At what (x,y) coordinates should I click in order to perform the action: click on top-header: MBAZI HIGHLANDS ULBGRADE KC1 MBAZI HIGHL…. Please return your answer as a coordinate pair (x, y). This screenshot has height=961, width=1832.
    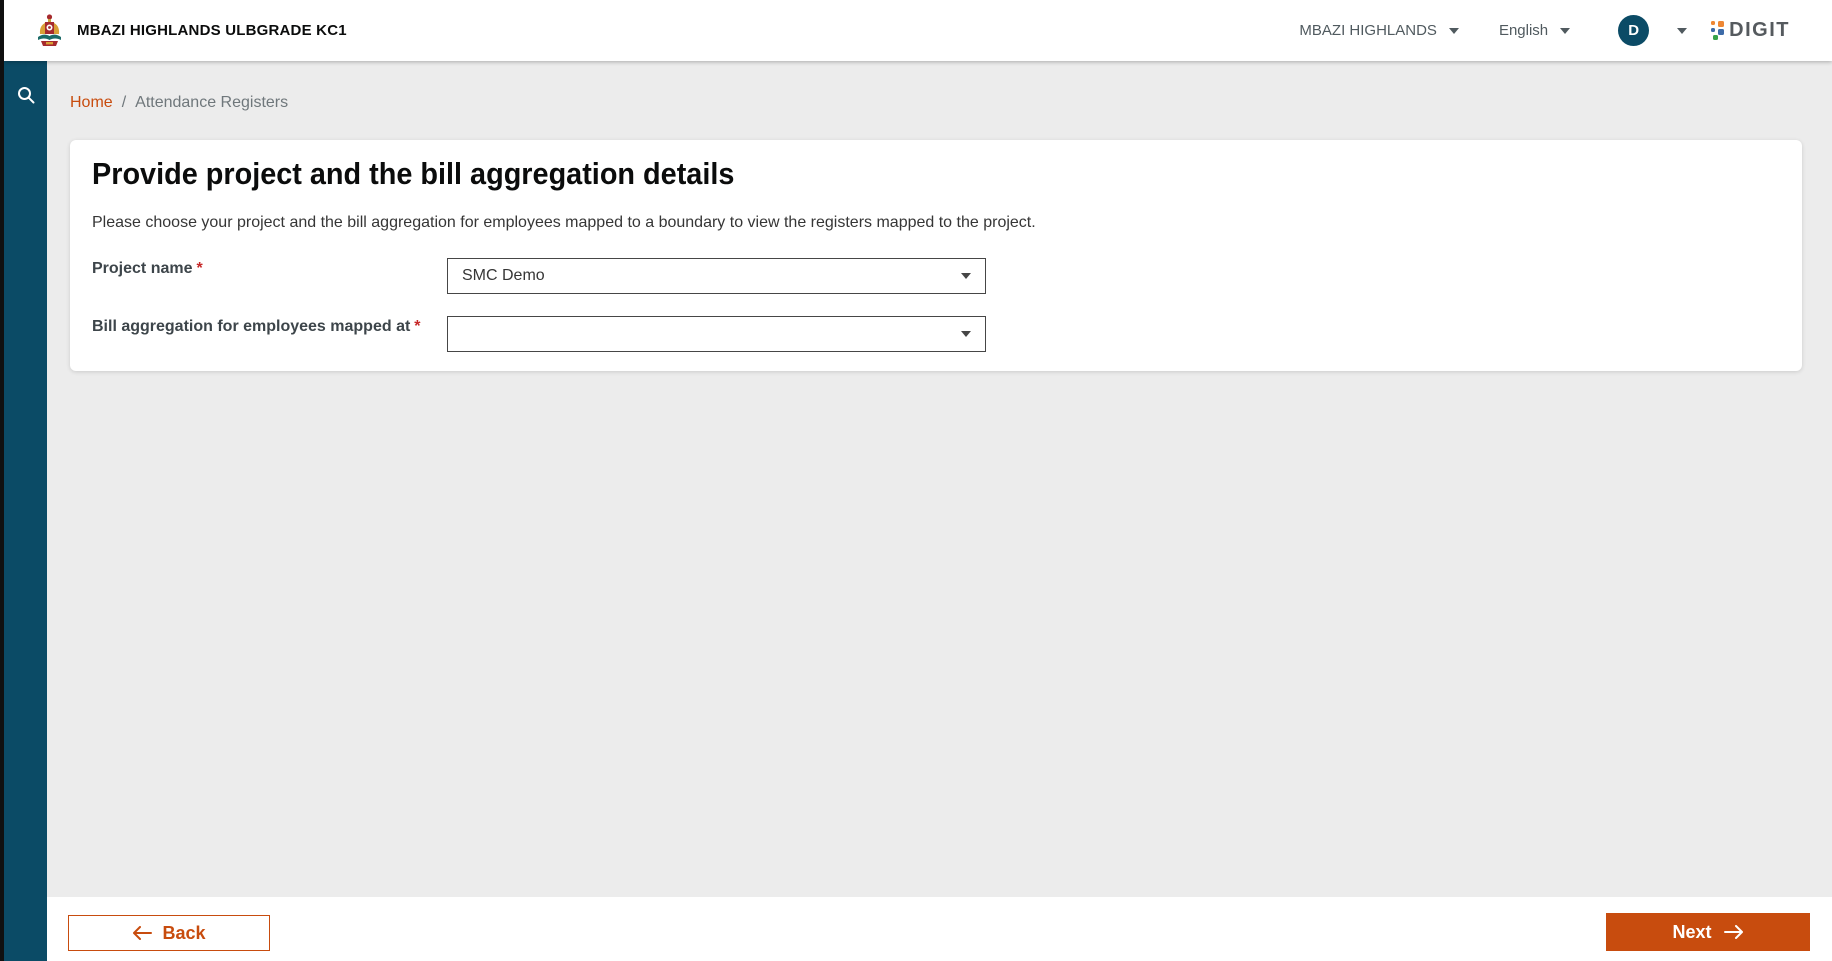
    Looking at the image, I should click on (918, 30).